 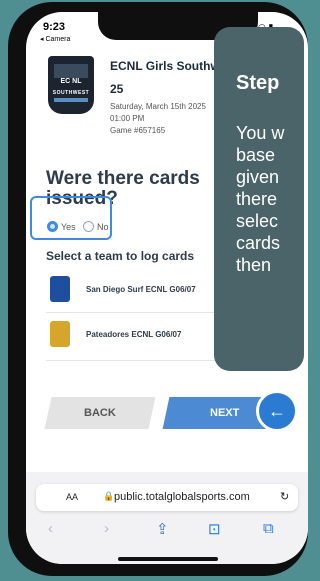 What do you see at coordinates (109, 496) in the screenshot?
I see `lock-icon: 🔒` at bounding box center [109, 496].